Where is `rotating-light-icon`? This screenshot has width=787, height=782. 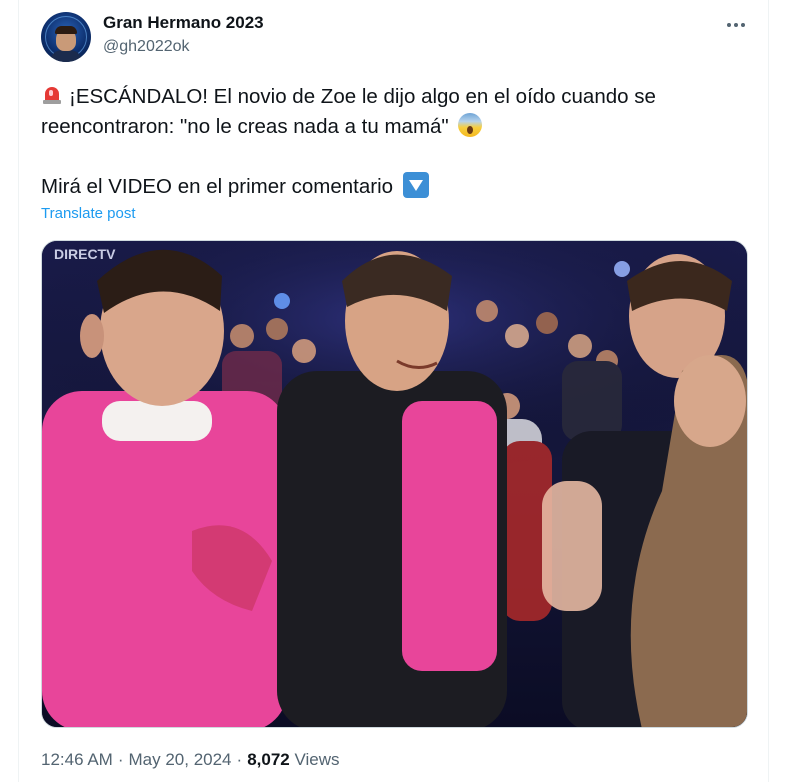 rotating-light-icon is located at coordinates (52, 95).